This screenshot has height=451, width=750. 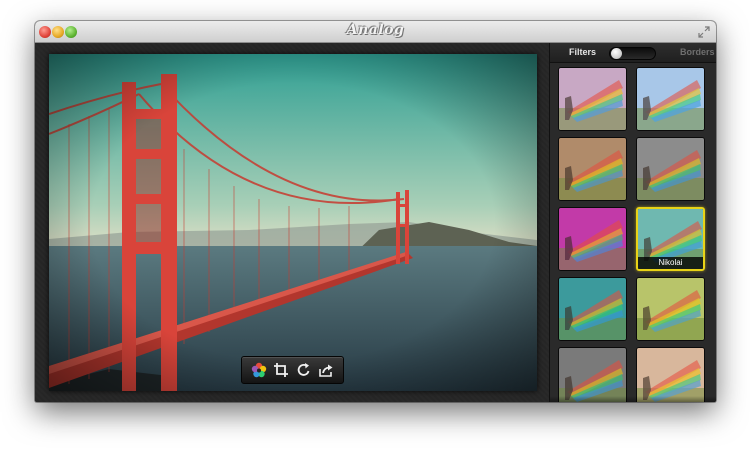 I want to click on edit-toolbar, so click(x=292, y=370).